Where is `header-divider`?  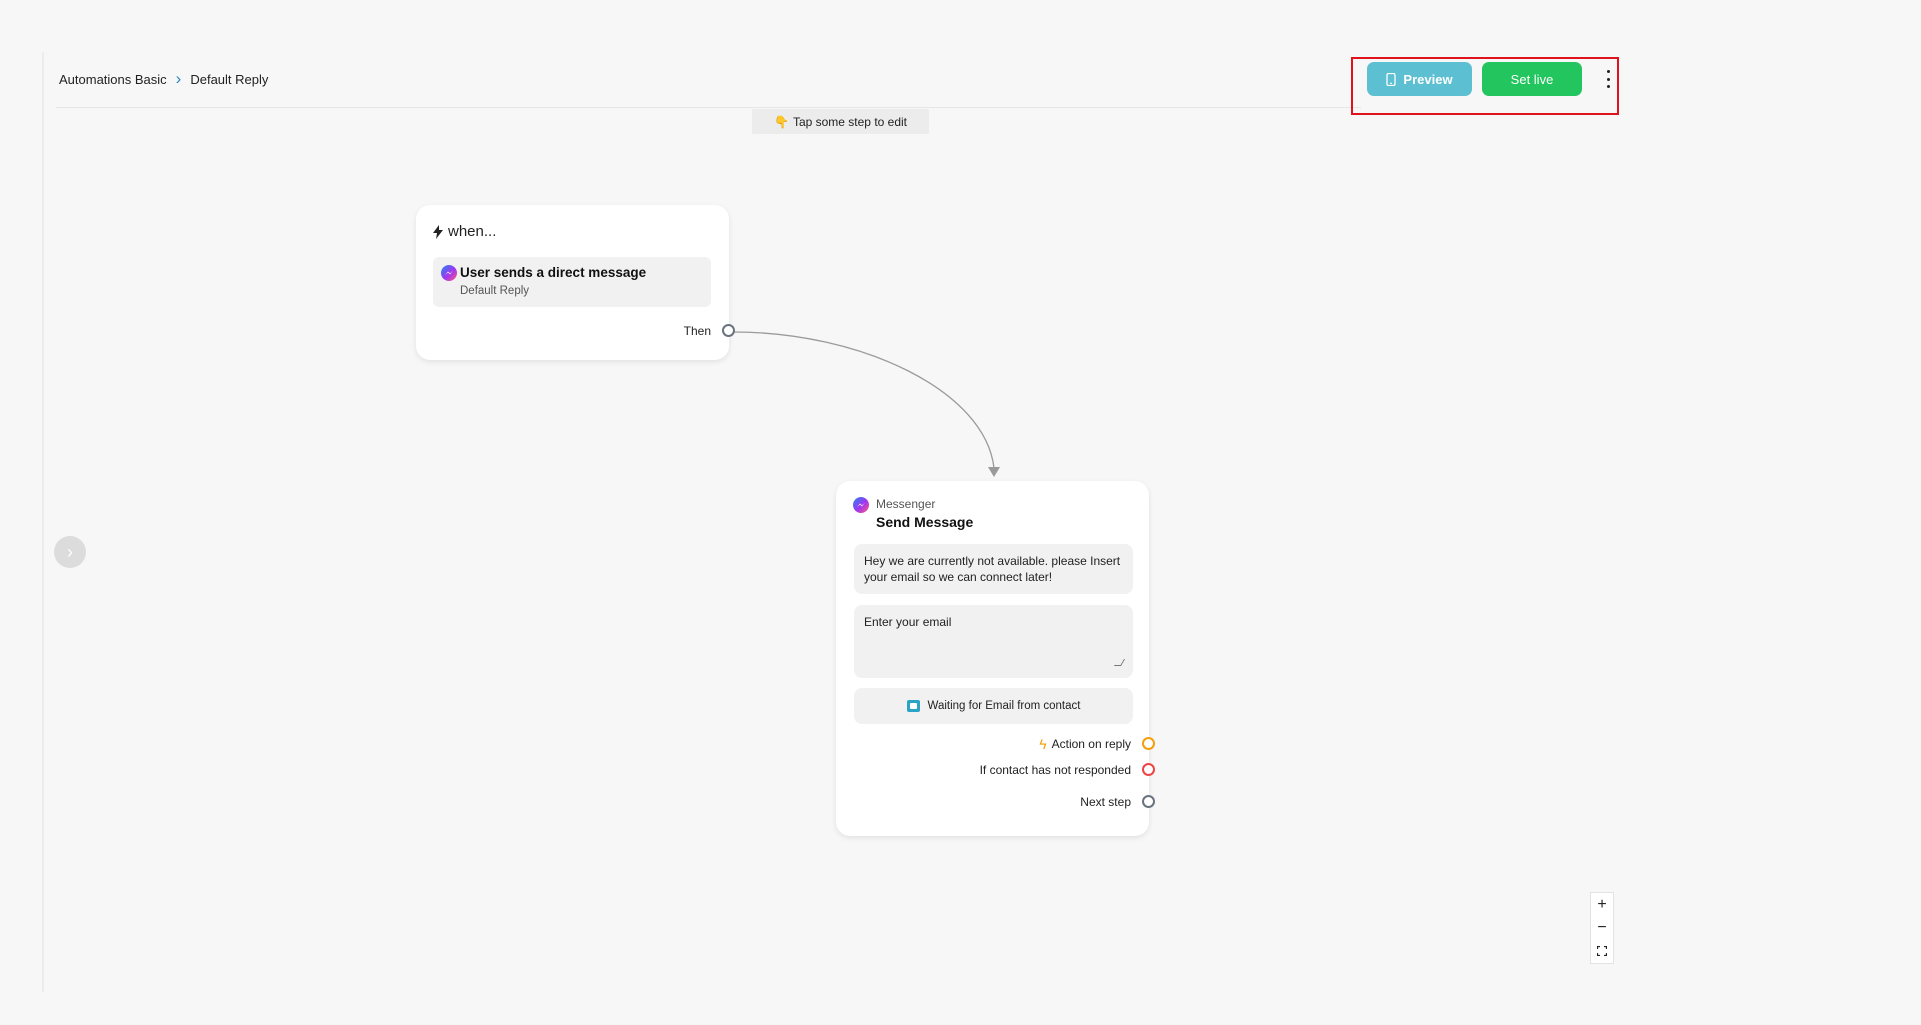
header-divider is located at coordinates (708, 107).